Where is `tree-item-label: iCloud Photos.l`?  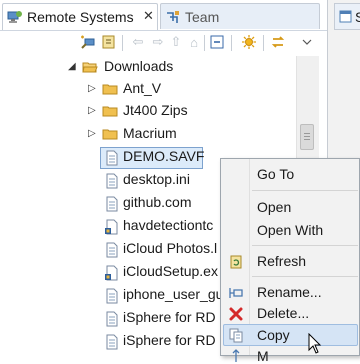
tree-item-label: iCloud Photos.l is located at coordinates (170, 248).